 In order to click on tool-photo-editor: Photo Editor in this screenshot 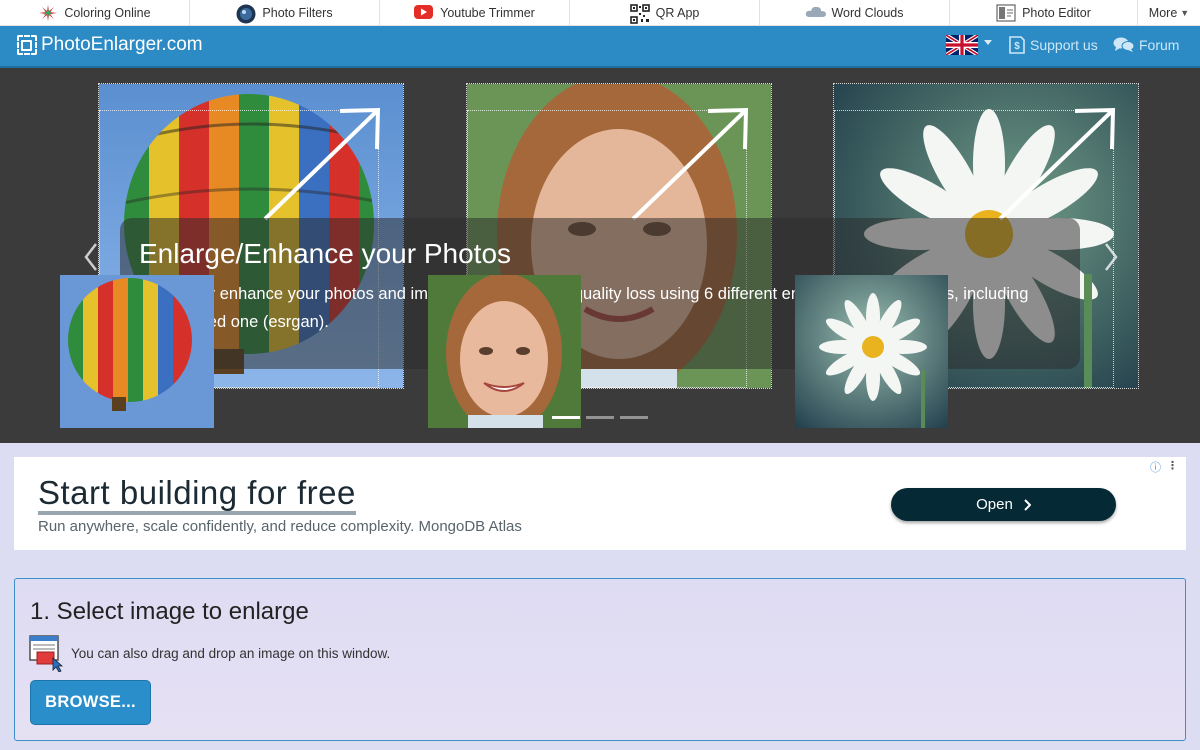, I will do `click(1044, 12)`.